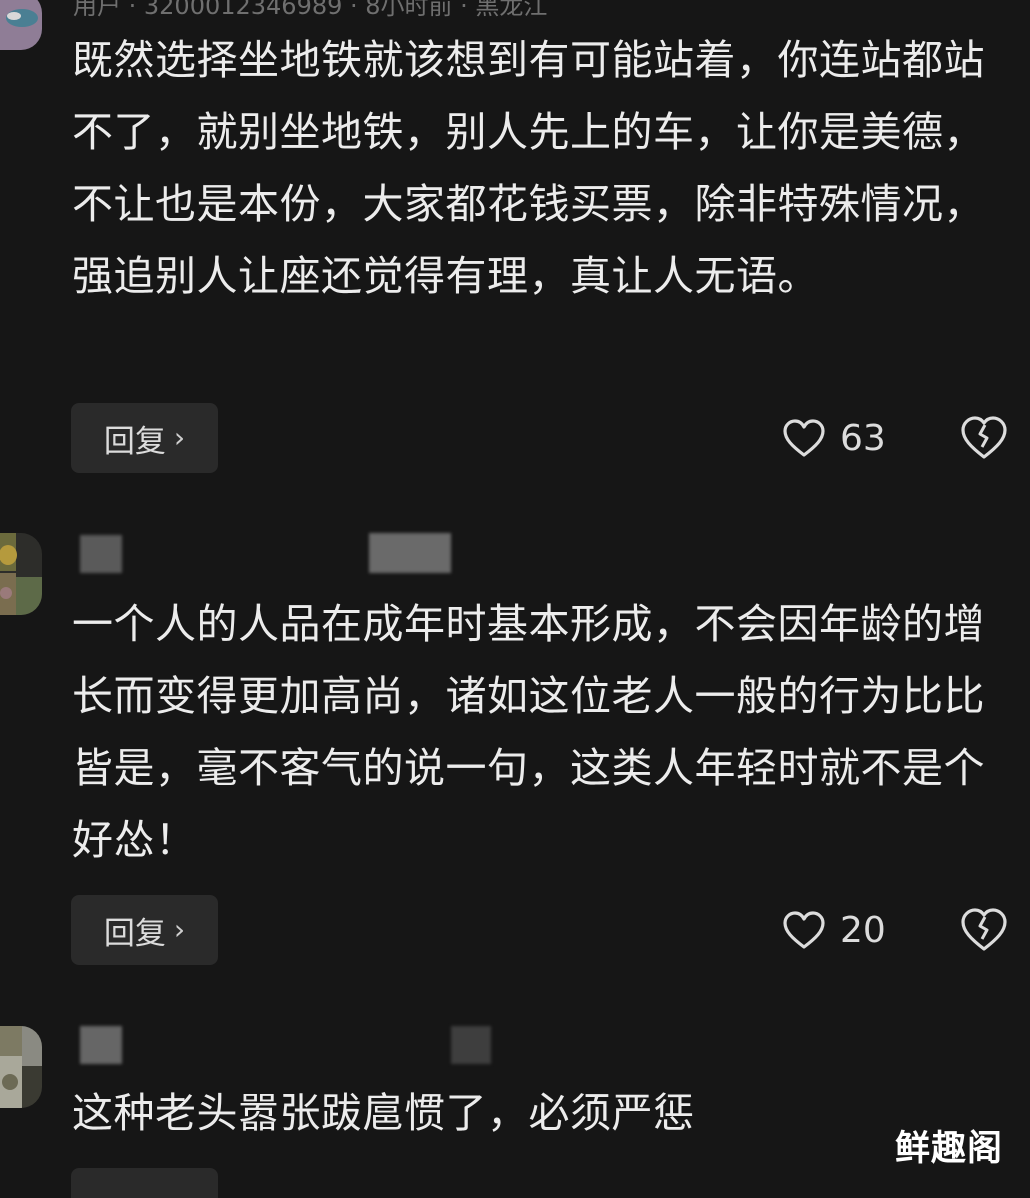  What do you see at coordinates (863, 930) in the screenshot?
I see `like-count: 20` at bounding box center [863, 930].